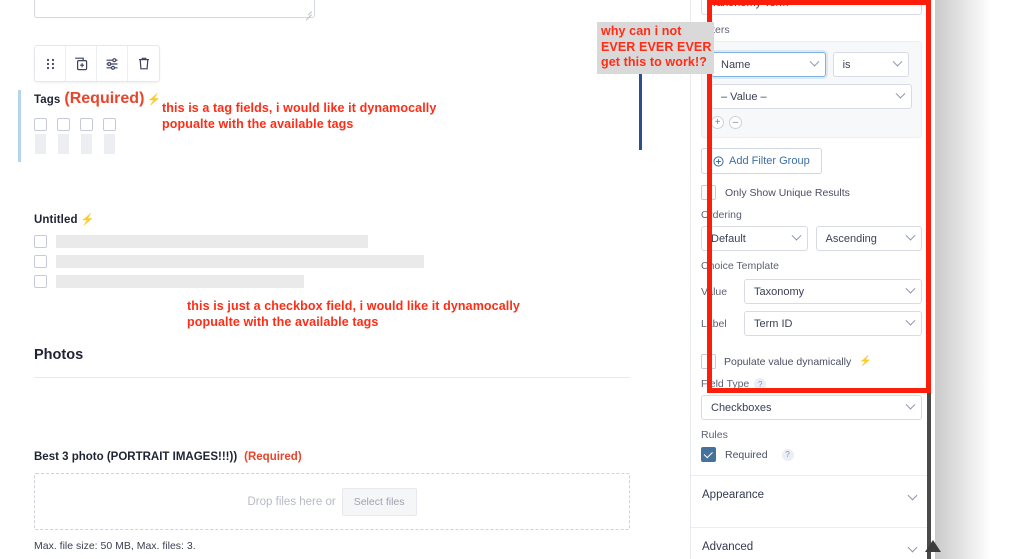 The width and height of the screenshot is (1024, 559). I want to click on filter-operator-select: is, so click(870, 64).